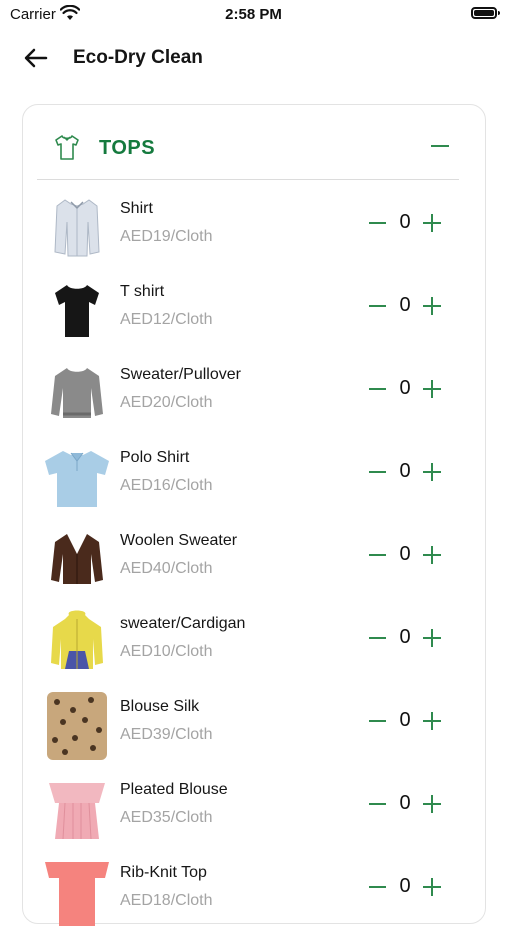 The height and width of the screenshot is (931, 507). What do you see at coordinates (77, 891) in the screenshot?
I see `rib-knit-top-image` at bounding box center [77, 891].